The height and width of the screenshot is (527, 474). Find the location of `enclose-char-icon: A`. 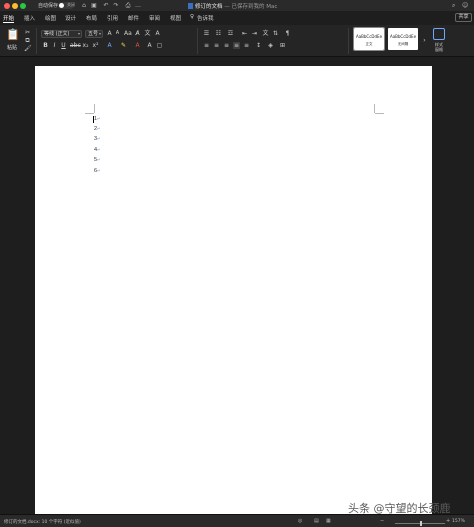

enclose-char-icon: A is located at coordinates (157, 33).